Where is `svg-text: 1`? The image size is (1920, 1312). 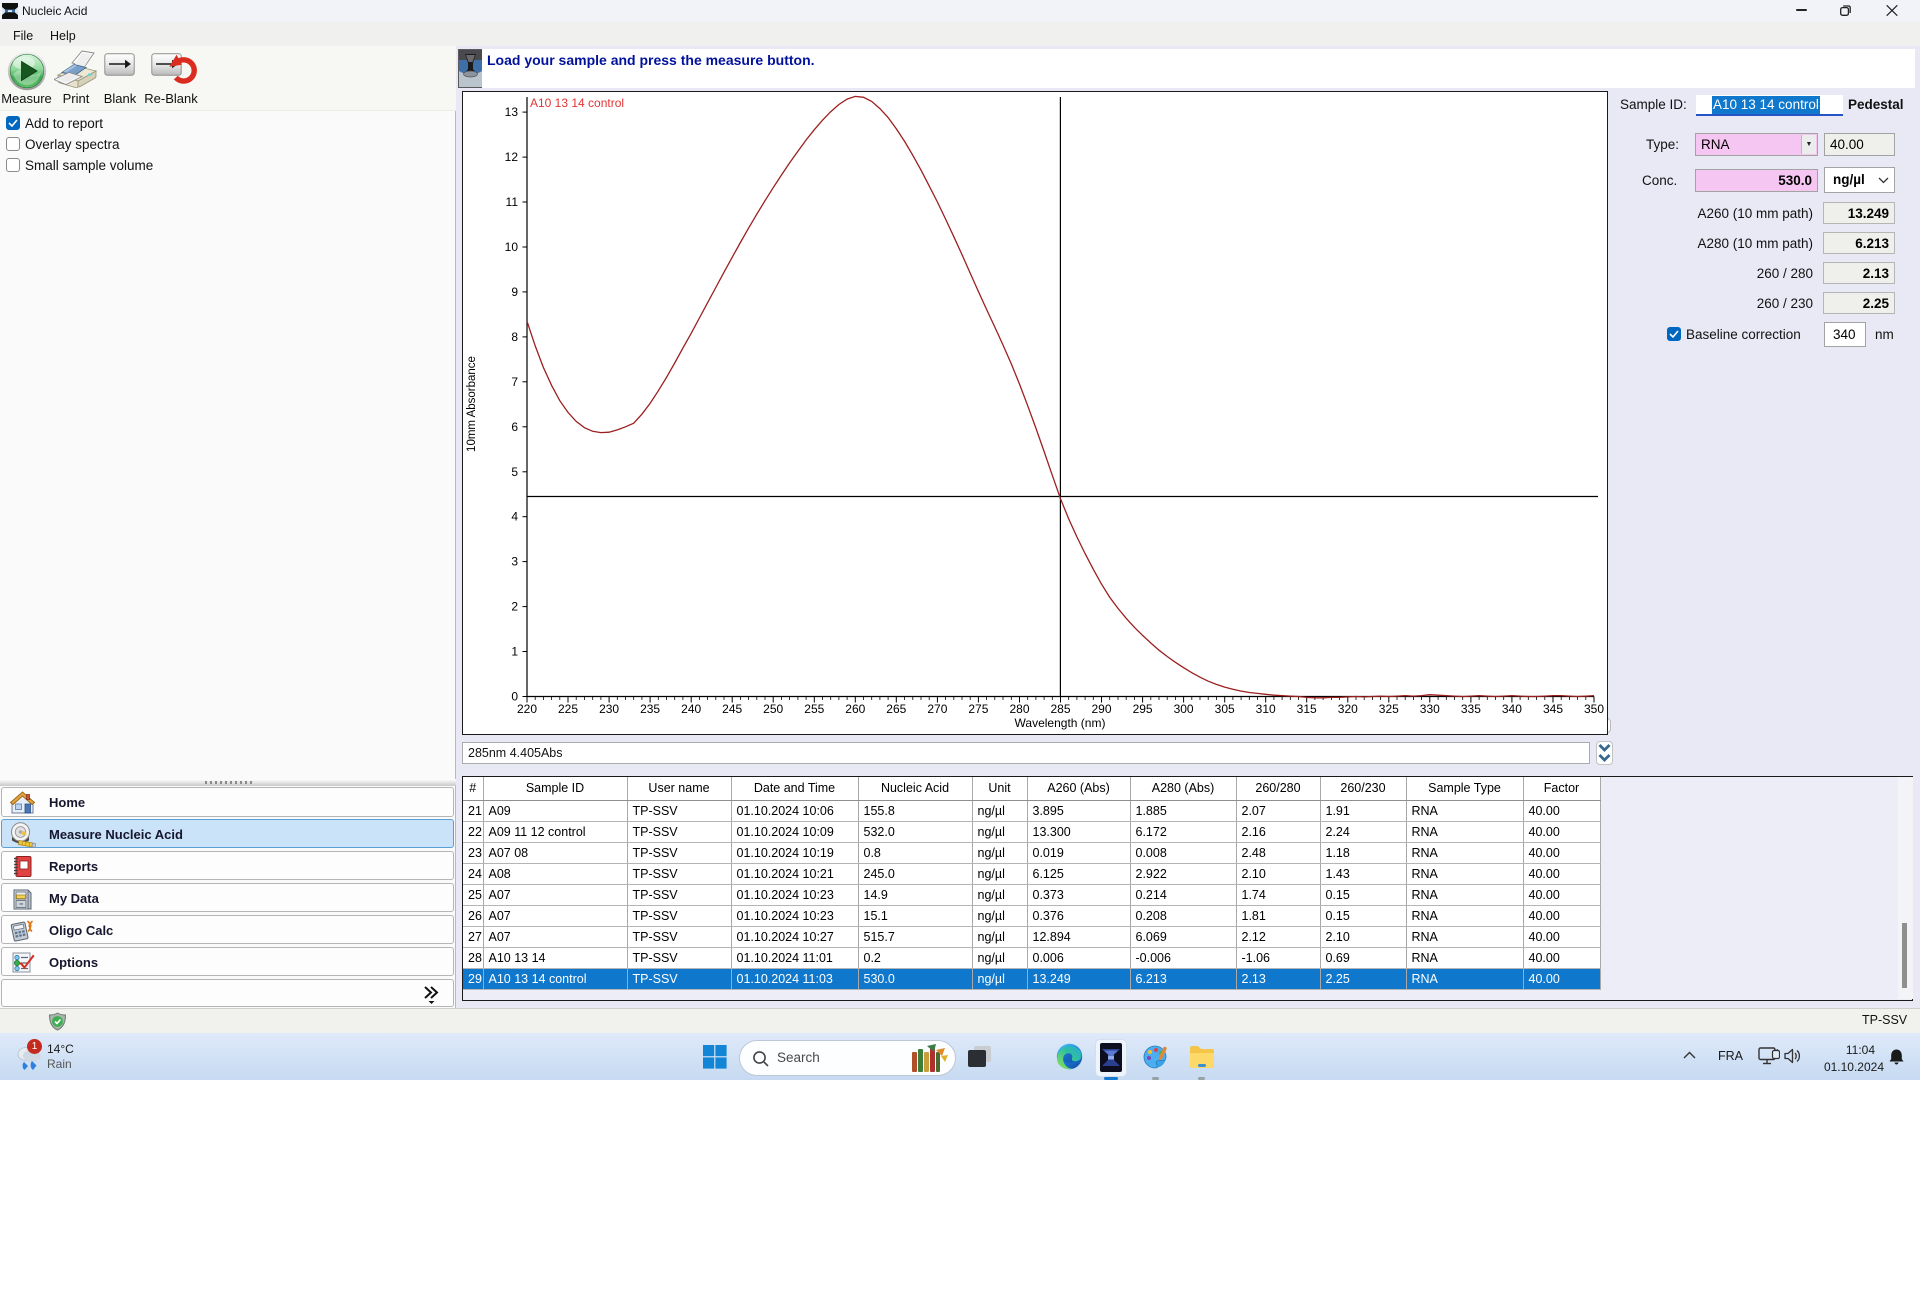
svg-text: 1 is located at coordinates (514, 652).